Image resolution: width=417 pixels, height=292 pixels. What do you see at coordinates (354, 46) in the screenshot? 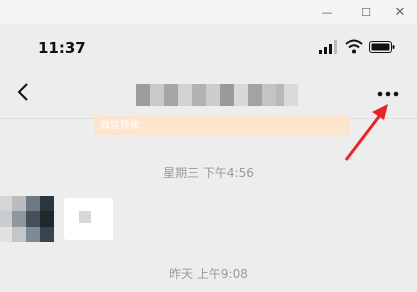
I see `wifi-icon` at bounding box center [354, 46].